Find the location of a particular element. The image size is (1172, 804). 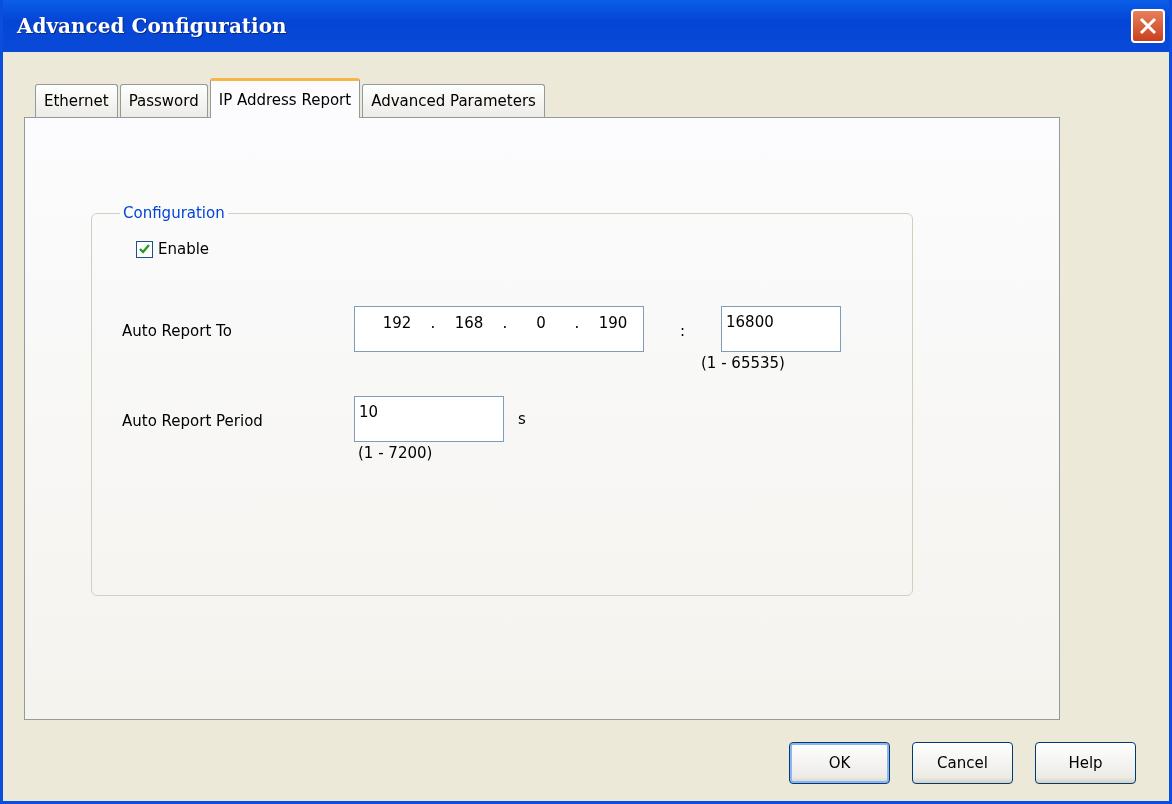

close-button is located at coordinates (1148, 26).